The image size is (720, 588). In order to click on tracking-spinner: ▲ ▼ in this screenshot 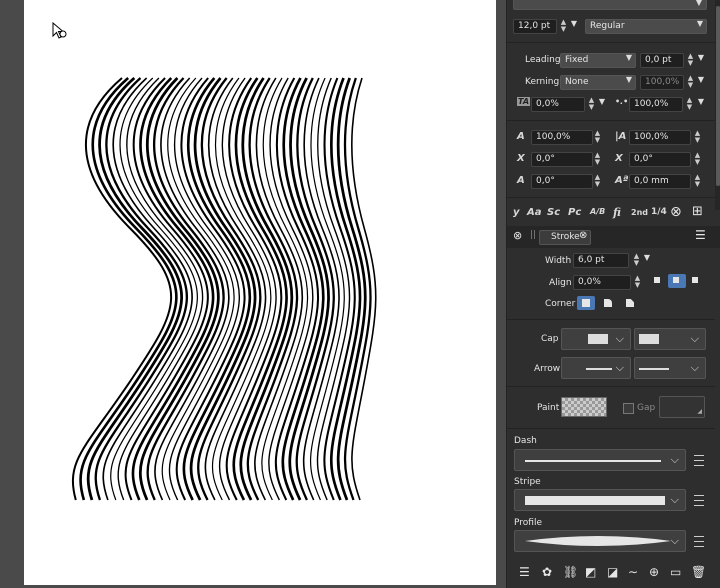, I will do `click(591, 104)`.